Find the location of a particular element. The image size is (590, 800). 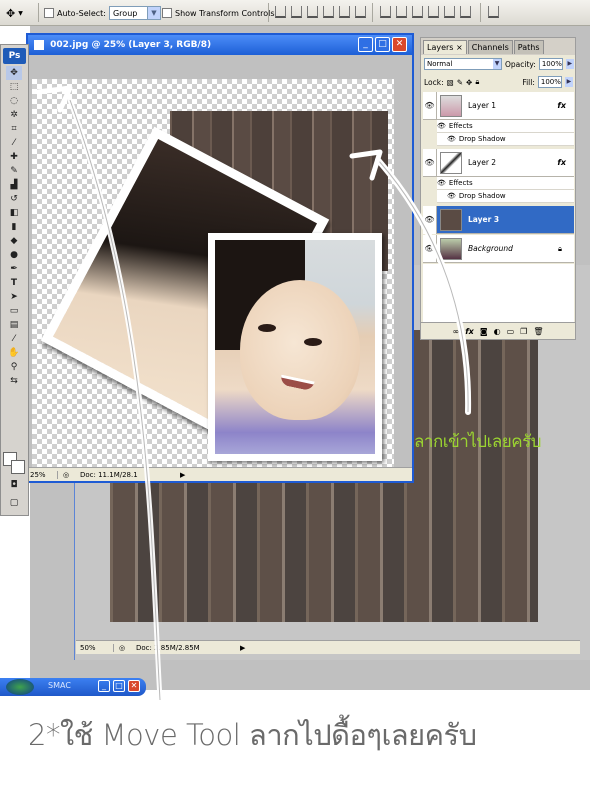

blend-mode-select: Normal ▼ is located at coordinates (463, 64).